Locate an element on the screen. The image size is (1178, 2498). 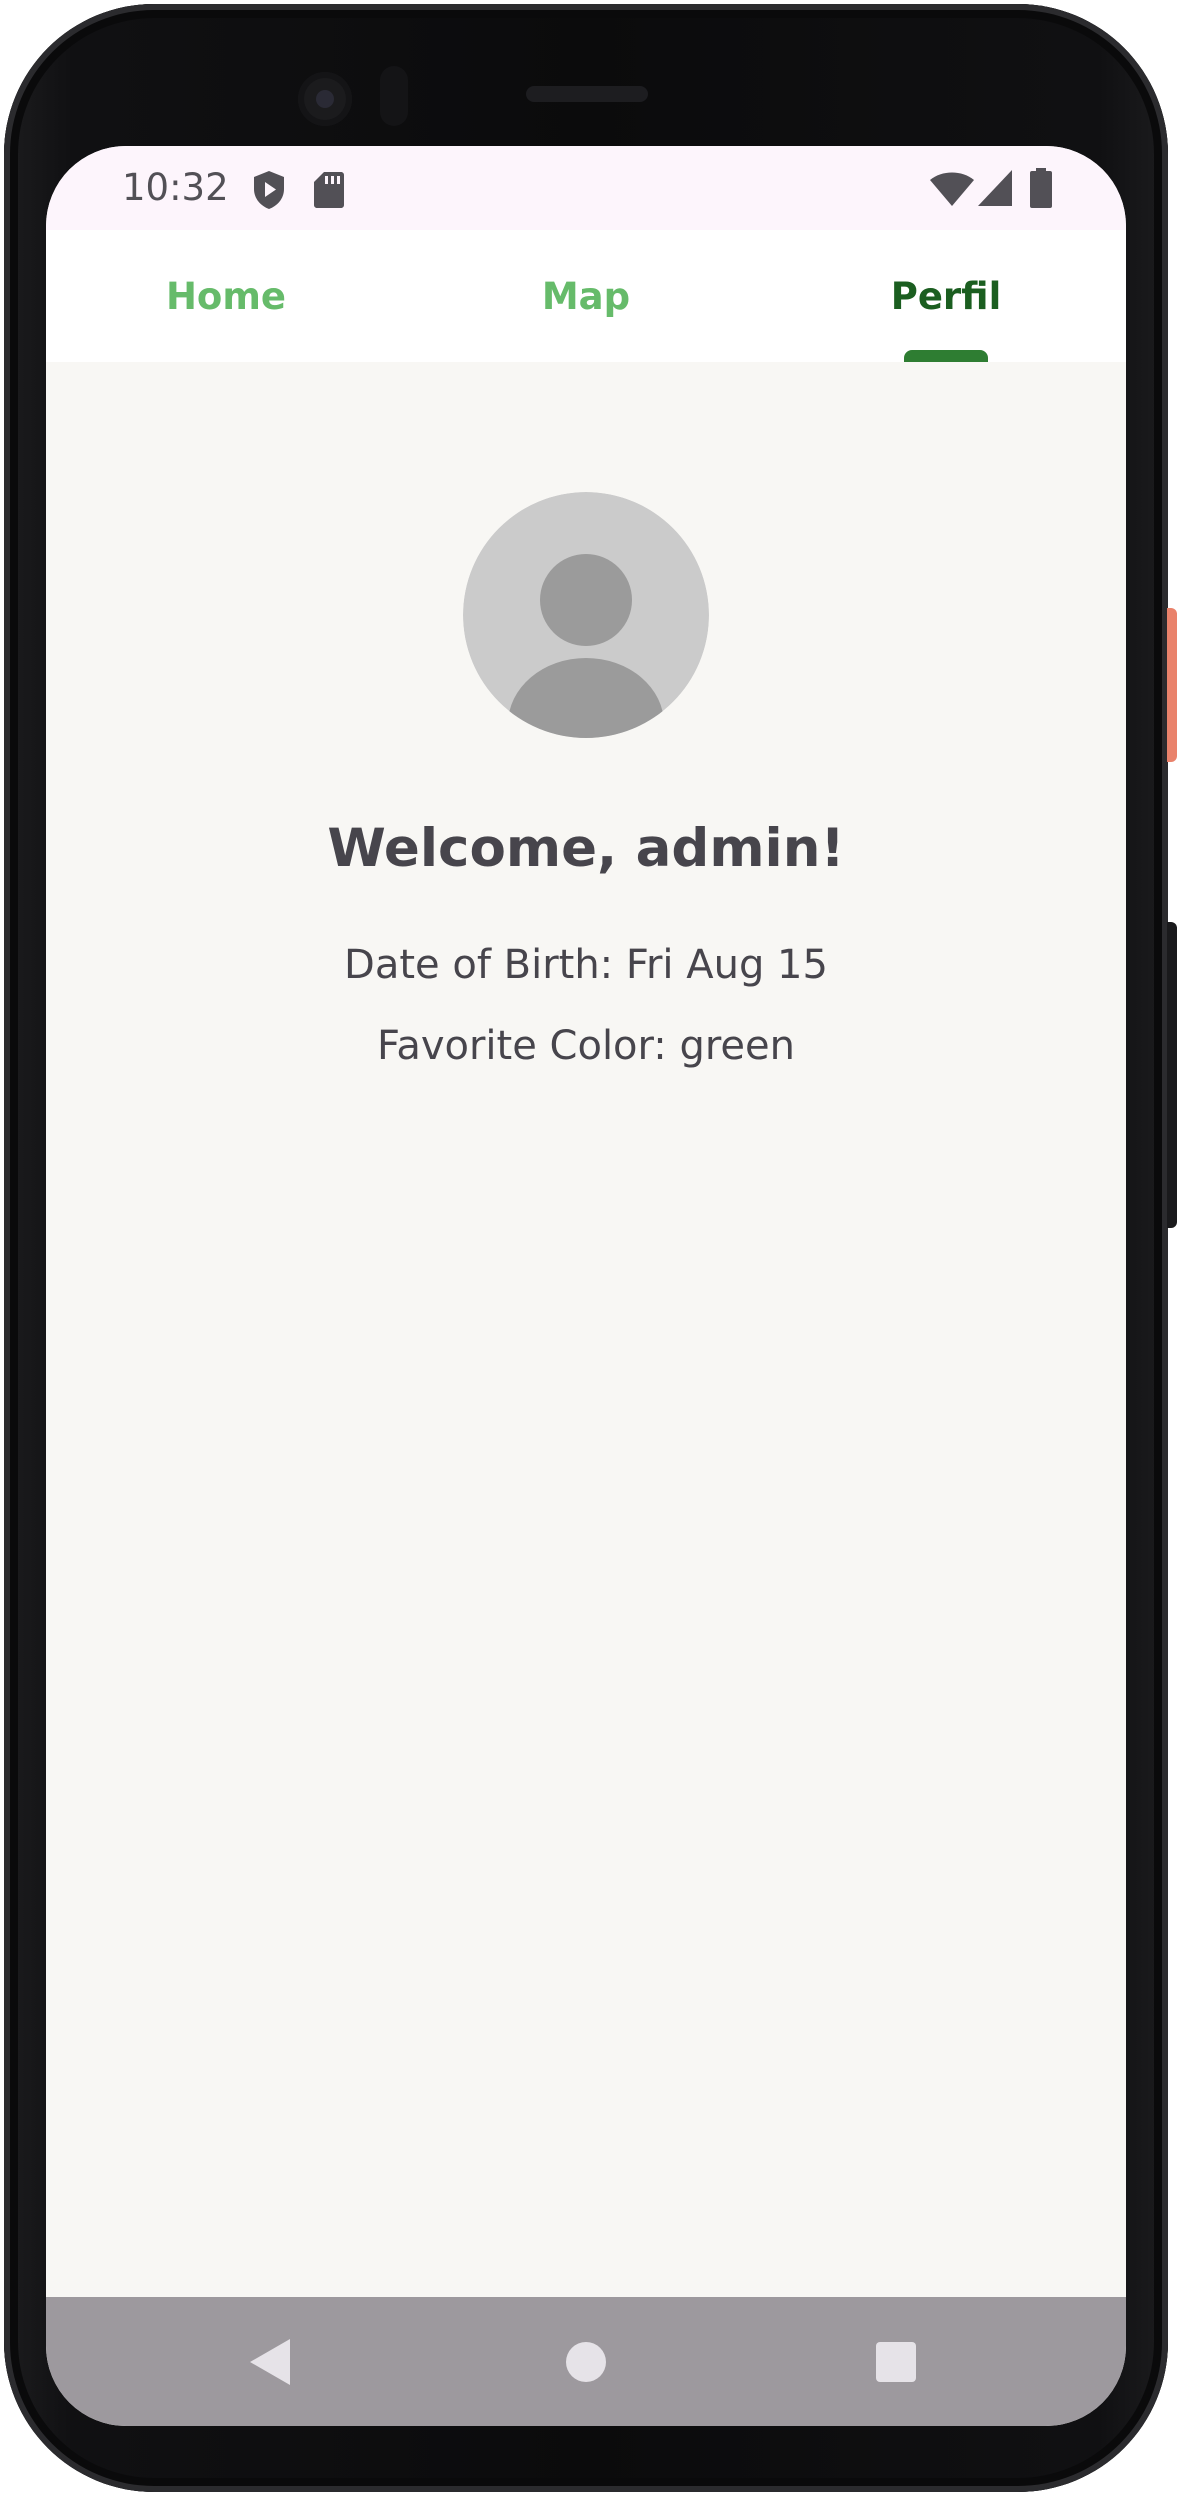
earpiece-speaker is located at coordinates (587, 94).